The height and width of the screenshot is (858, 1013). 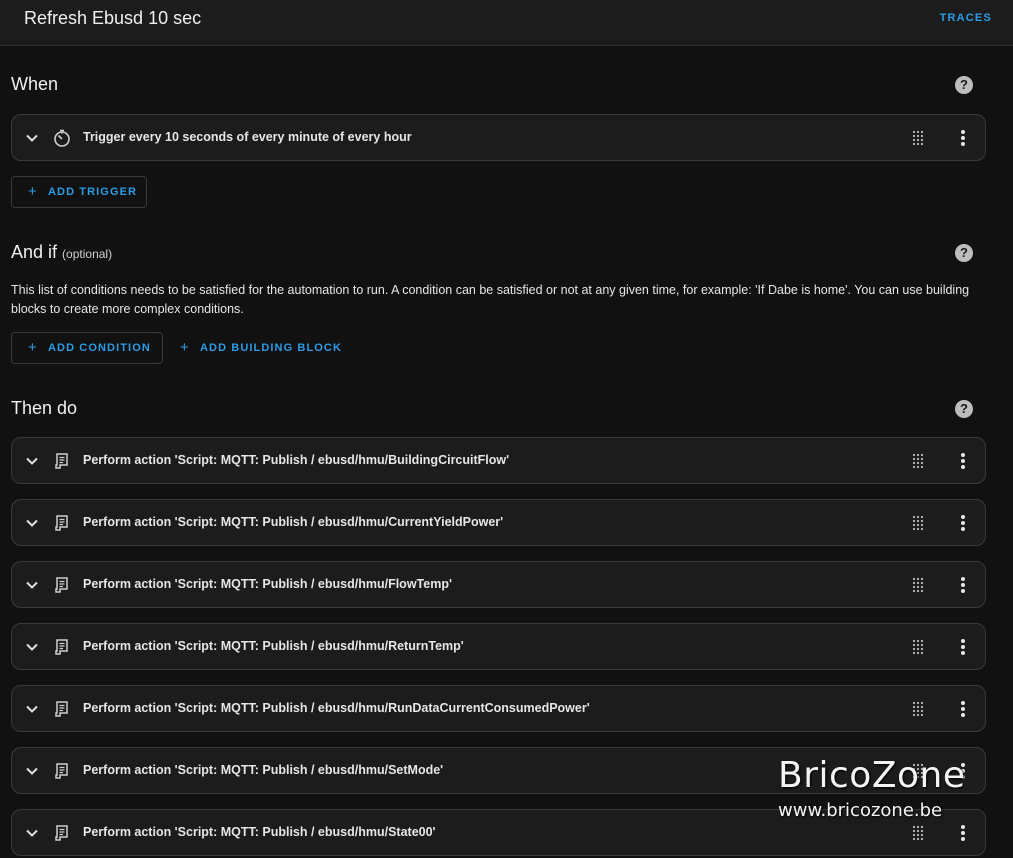 What do you see at coordinates (964, 409) in the screenshot?
I see `then-do-help-icon: ?` at bounding box center [964, 409].